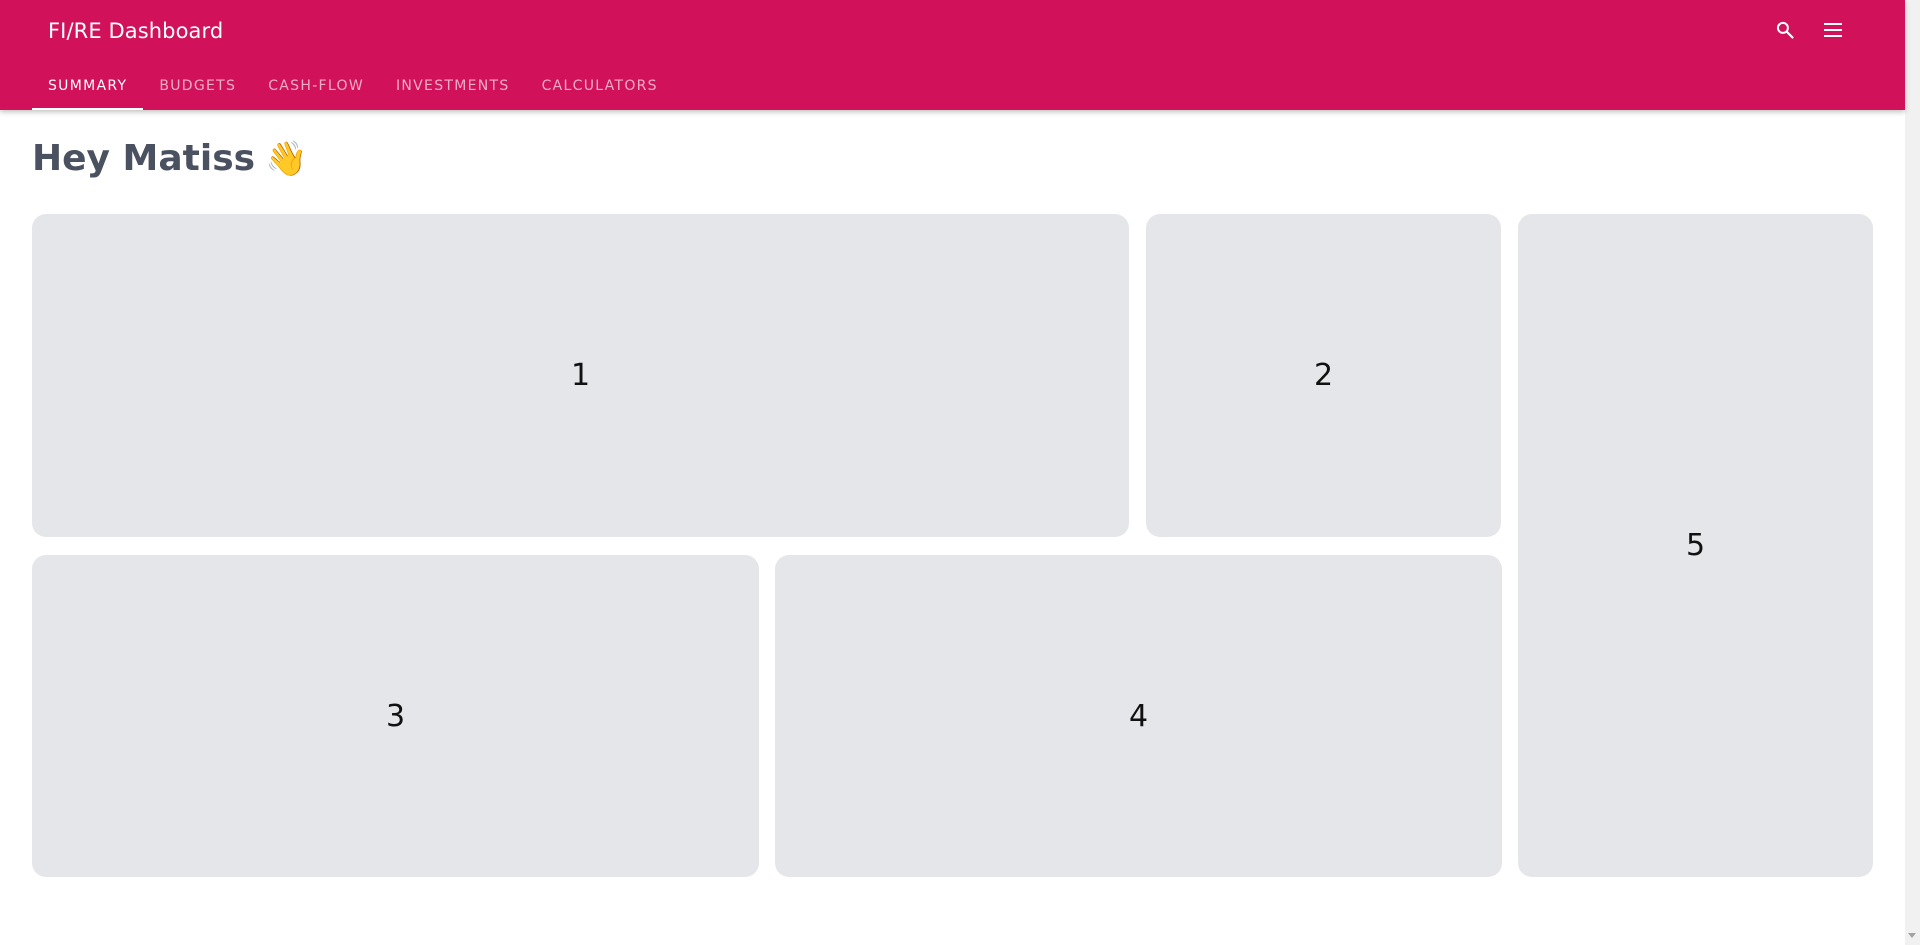  I want to click on vertical-scrollbar, so click(1912, 472).